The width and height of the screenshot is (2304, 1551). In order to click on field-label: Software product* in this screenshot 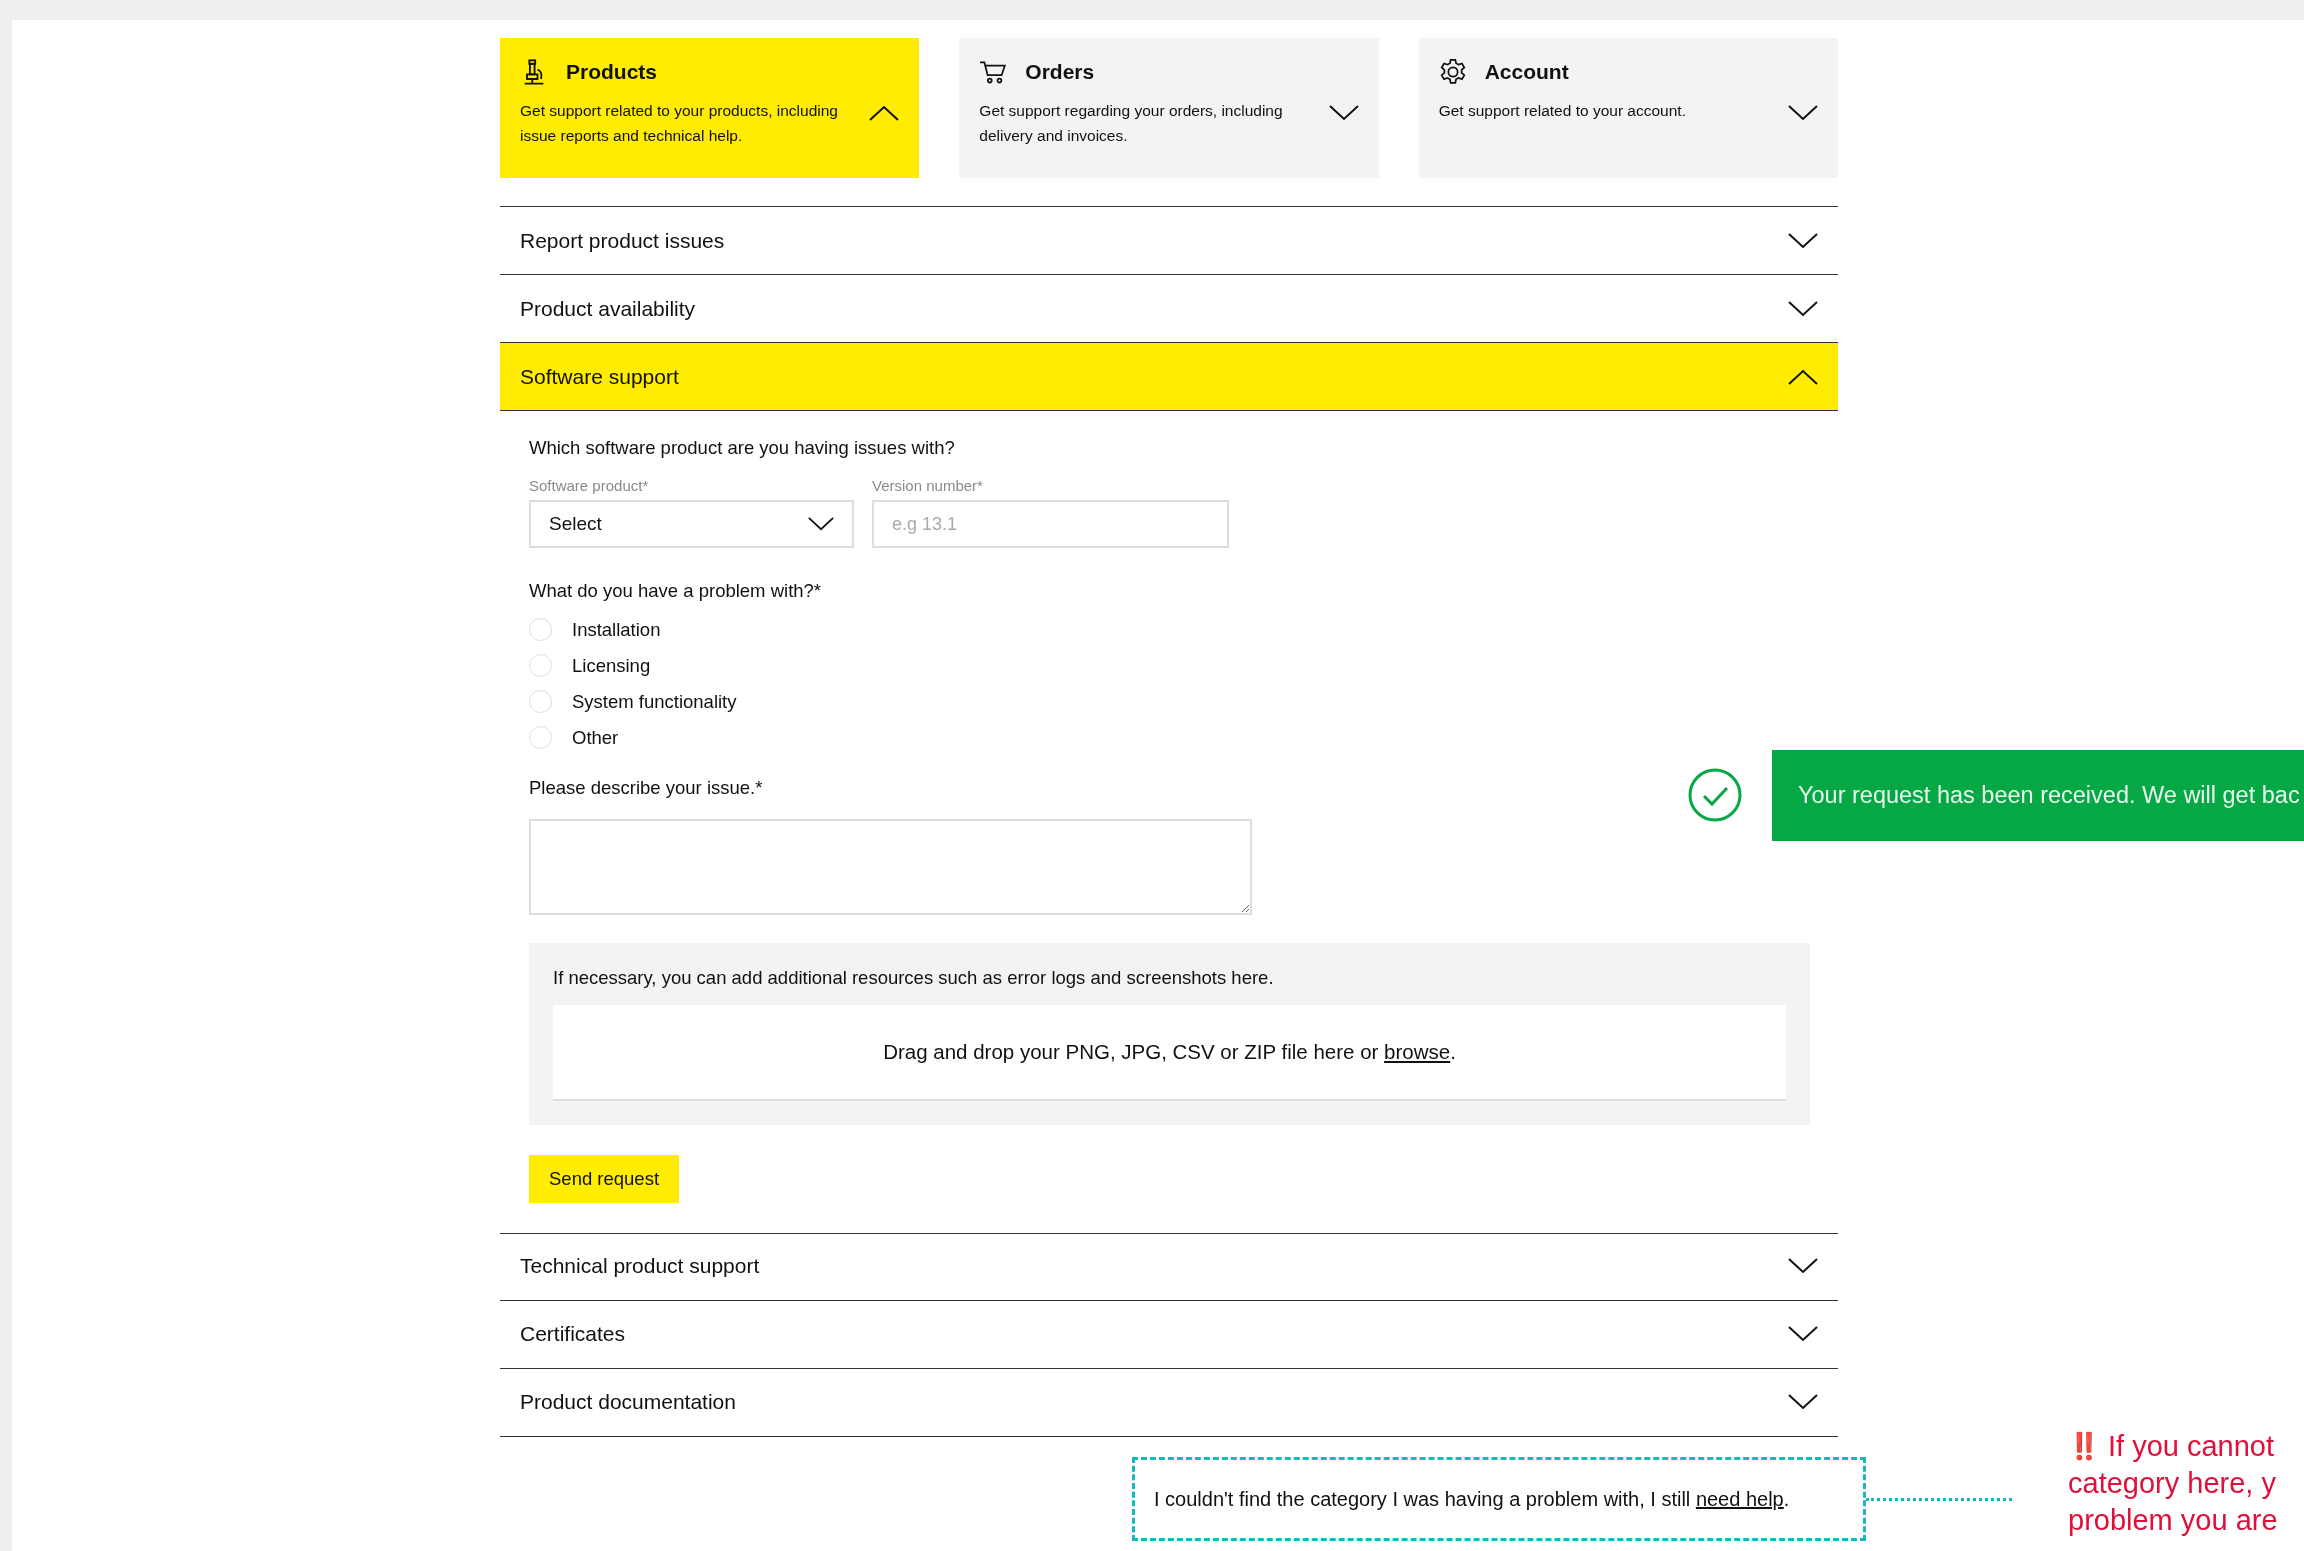, I will do `click(589, 485)`.